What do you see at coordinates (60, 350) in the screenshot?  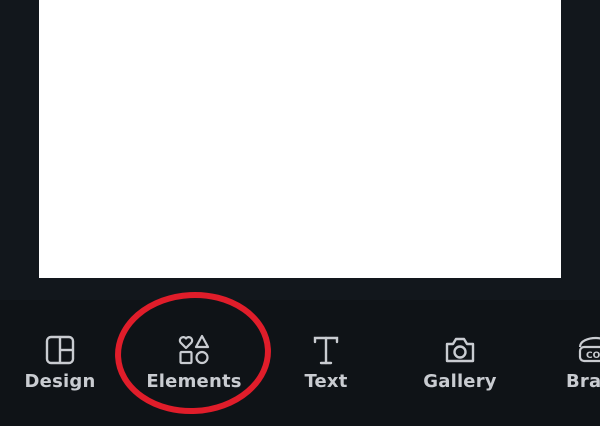 I see `layout-icon` at bounding box center [60, 350].